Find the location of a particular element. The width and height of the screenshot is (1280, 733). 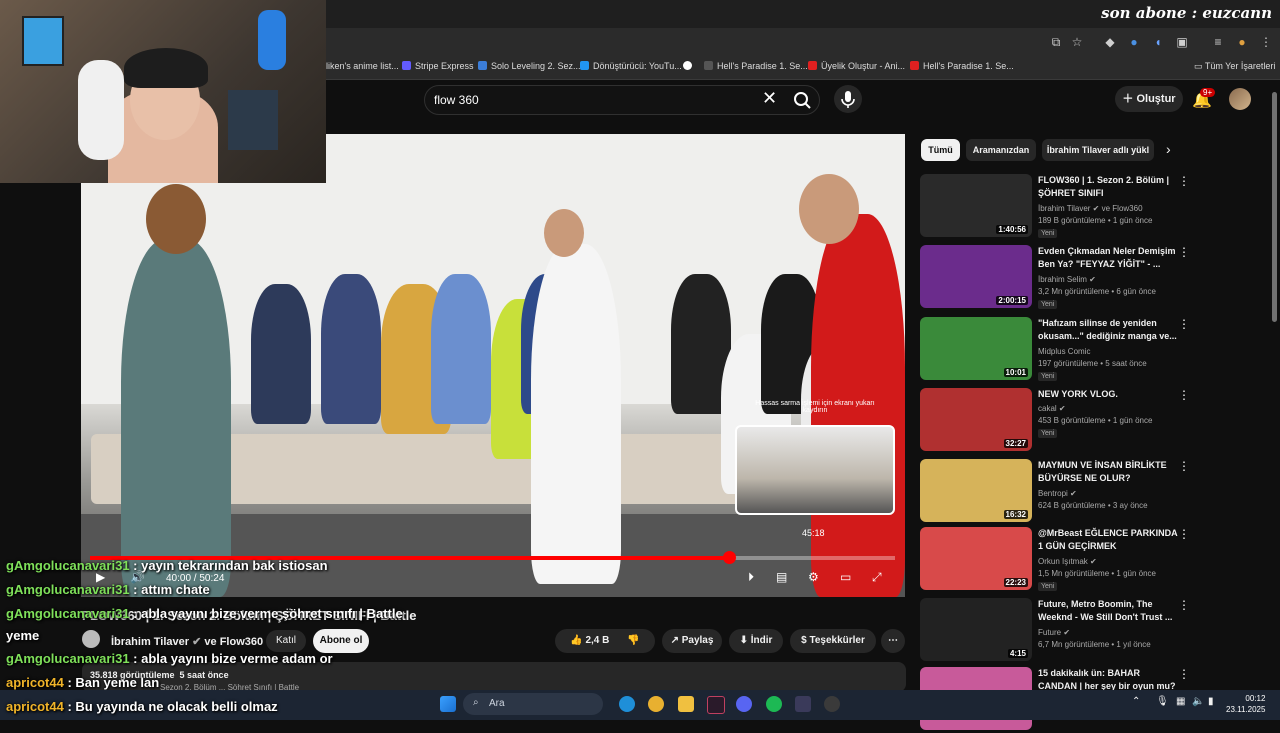

autoplay-icon: ⏵ is located at coordinates (751, 577).